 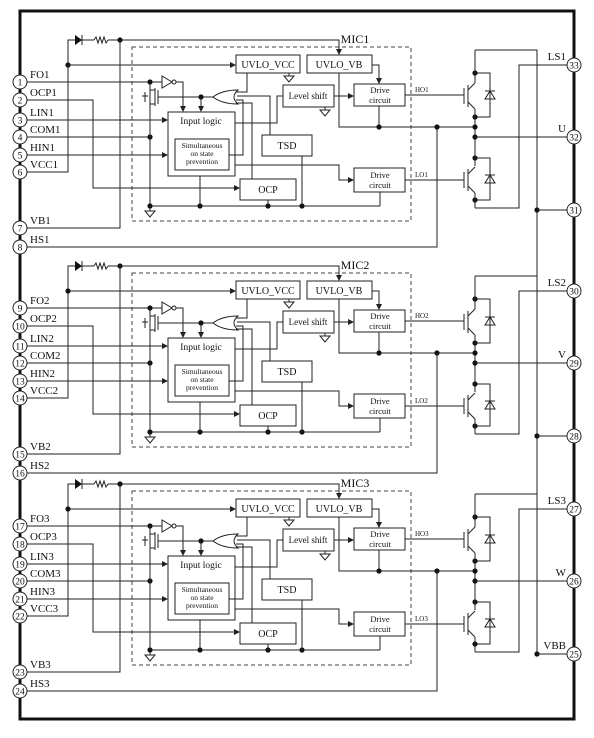 I want to click on pin-number: 6, so click(x=20, y=174).